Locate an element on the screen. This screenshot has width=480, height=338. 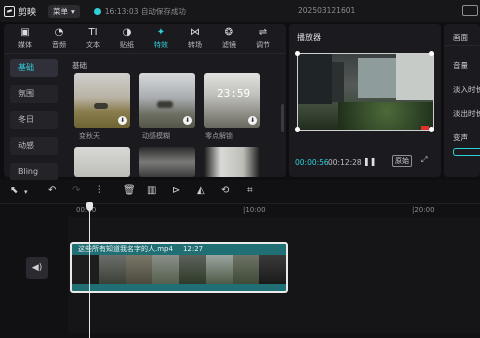
chevron-down-icon: ▾ is located at coordinates (26, 192).